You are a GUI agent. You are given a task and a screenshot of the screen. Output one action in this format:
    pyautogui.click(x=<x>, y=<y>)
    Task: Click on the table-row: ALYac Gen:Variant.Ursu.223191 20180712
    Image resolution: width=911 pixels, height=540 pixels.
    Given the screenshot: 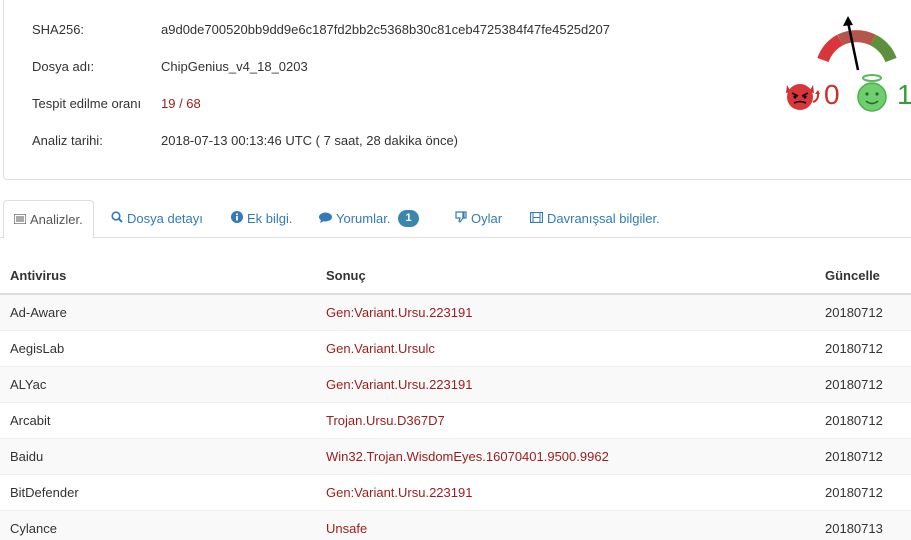 What is the action you would take?
    pyautogui.click(x=455, y=383)
    